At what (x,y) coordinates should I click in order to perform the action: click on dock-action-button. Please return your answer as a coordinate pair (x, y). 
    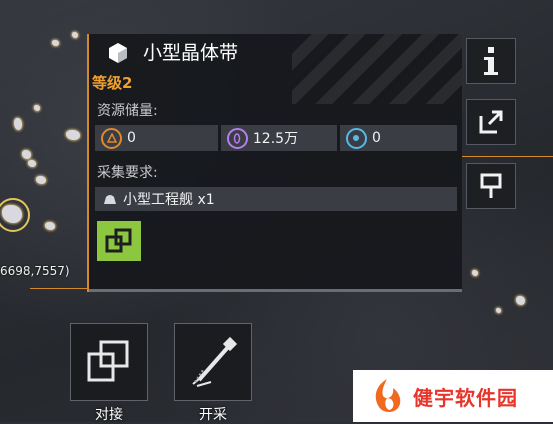
    Looking at the image, I should click on (109, 362).